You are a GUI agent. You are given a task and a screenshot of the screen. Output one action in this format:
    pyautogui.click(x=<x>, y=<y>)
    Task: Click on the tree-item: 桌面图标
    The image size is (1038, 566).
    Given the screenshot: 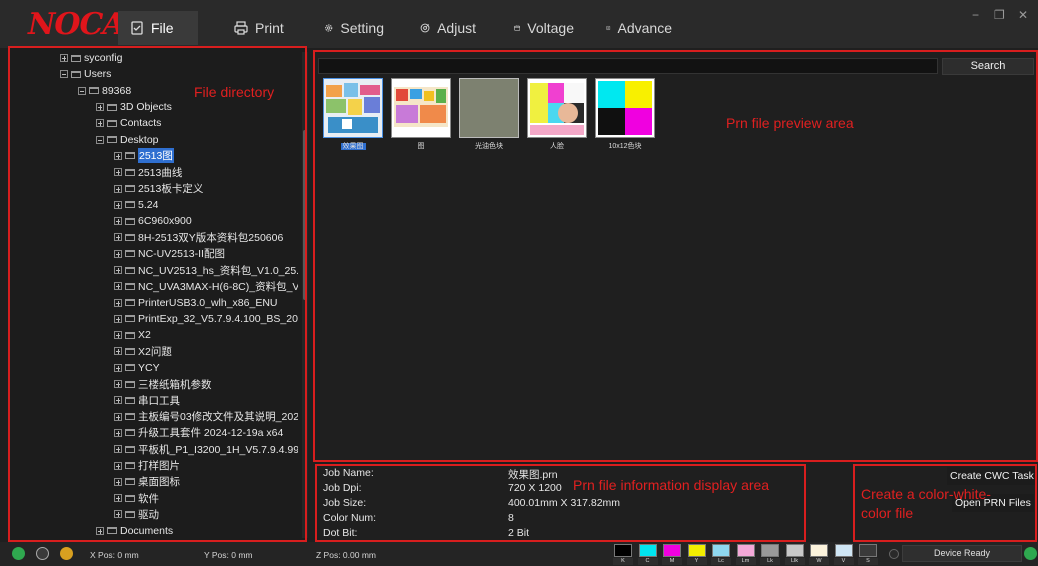 What is the action you would take?
    pyautogui.click(x=153, y=482)
    